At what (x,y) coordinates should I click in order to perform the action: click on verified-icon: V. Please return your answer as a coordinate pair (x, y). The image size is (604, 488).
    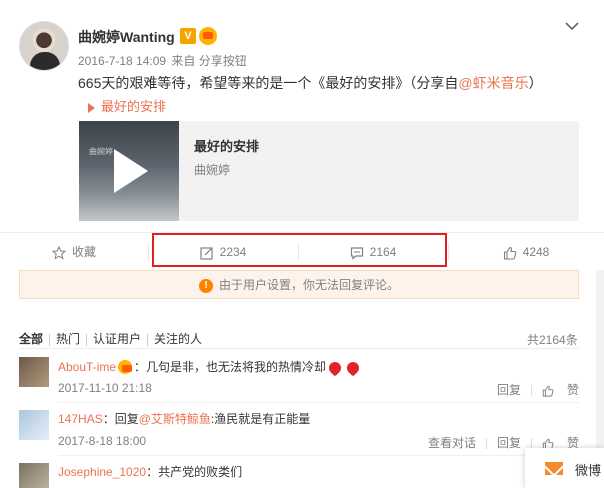
    Looking at the image, I should click on (188, 36).